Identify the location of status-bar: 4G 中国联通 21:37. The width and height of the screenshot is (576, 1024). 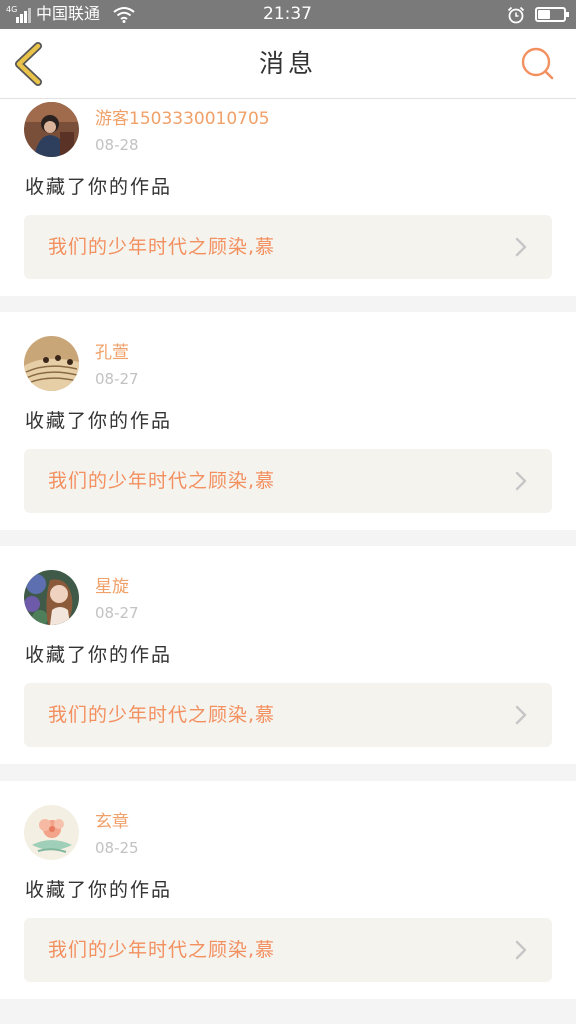
(288, 14).